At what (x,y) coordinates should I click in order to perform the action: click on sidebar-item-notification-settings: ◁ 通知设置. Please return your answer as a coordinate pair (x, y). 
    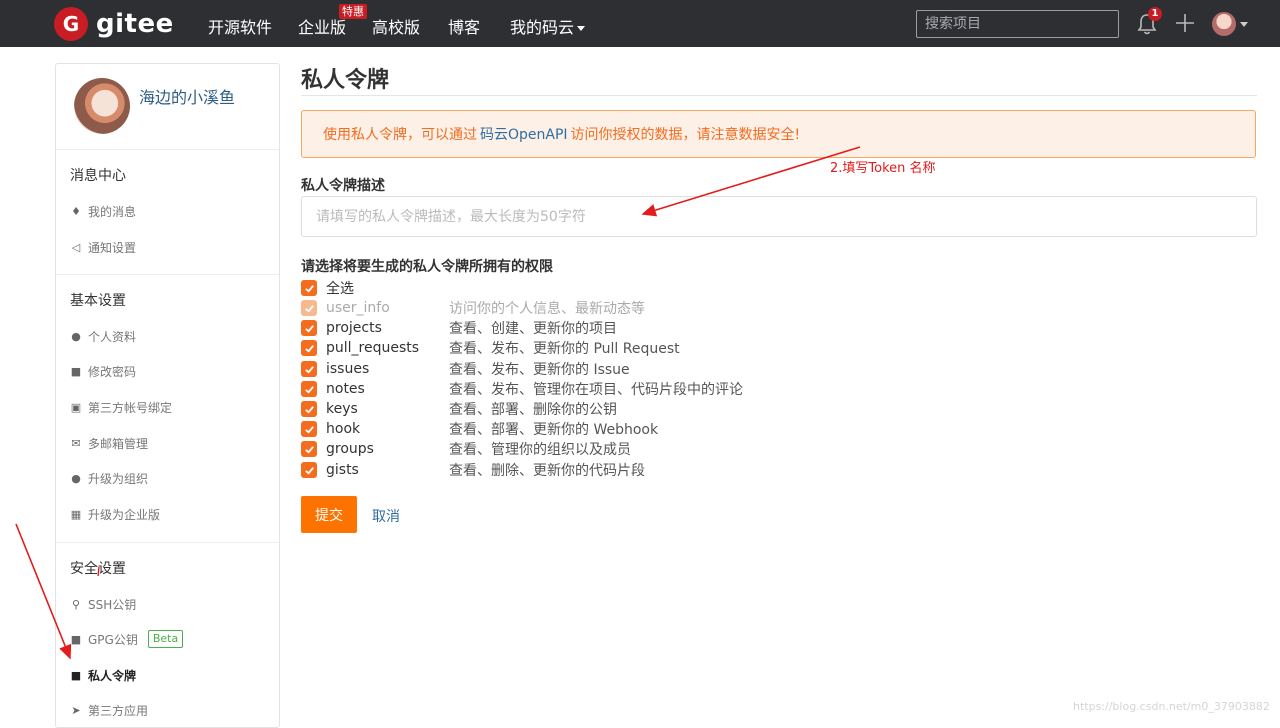
    Looking at the image, I should click on (103, 247).